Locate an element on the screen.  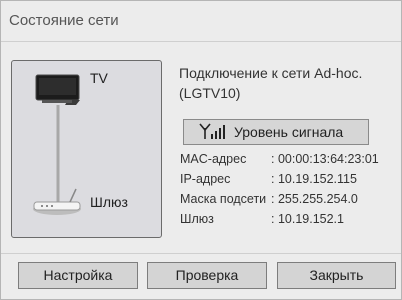
dialog-titlebar: Состояние сети is located at coordinates (201, 21).